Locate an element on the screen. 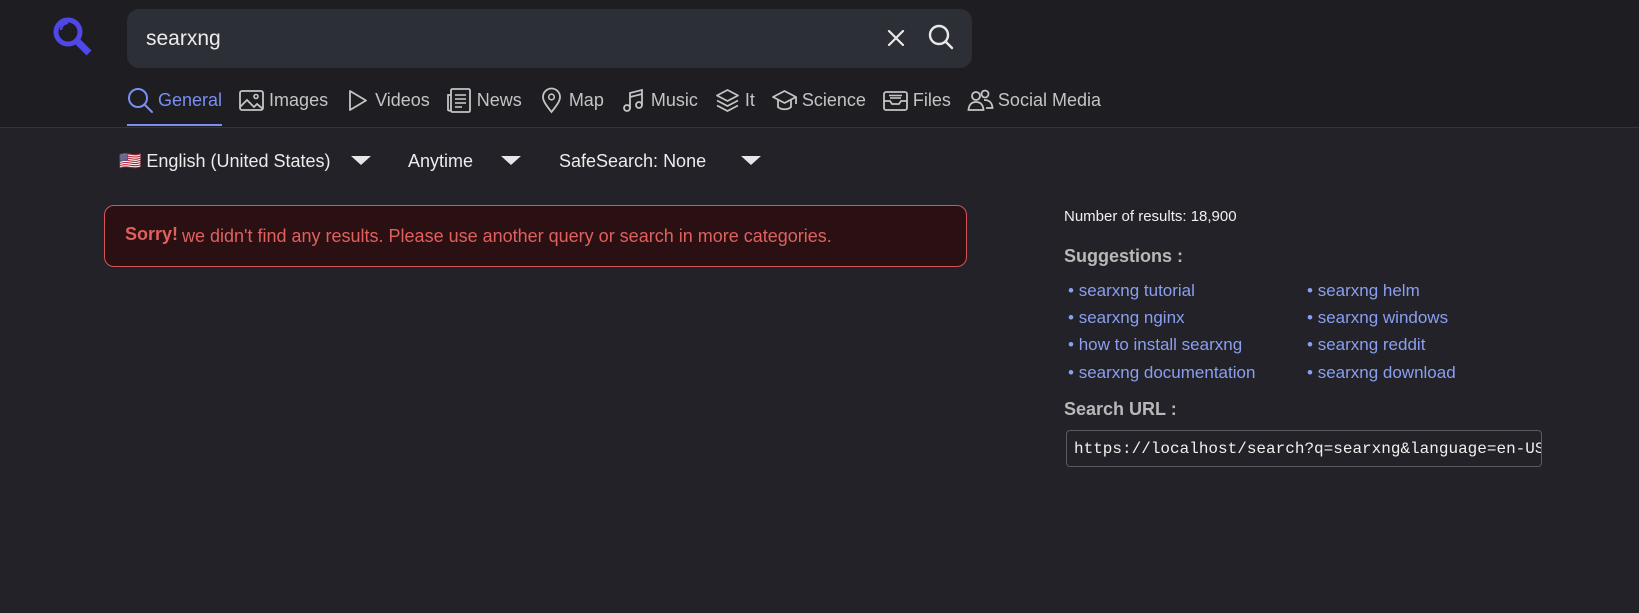 This screenshot has height=613, width=1639. map-pin-icon is located at coordinates (551, 100).